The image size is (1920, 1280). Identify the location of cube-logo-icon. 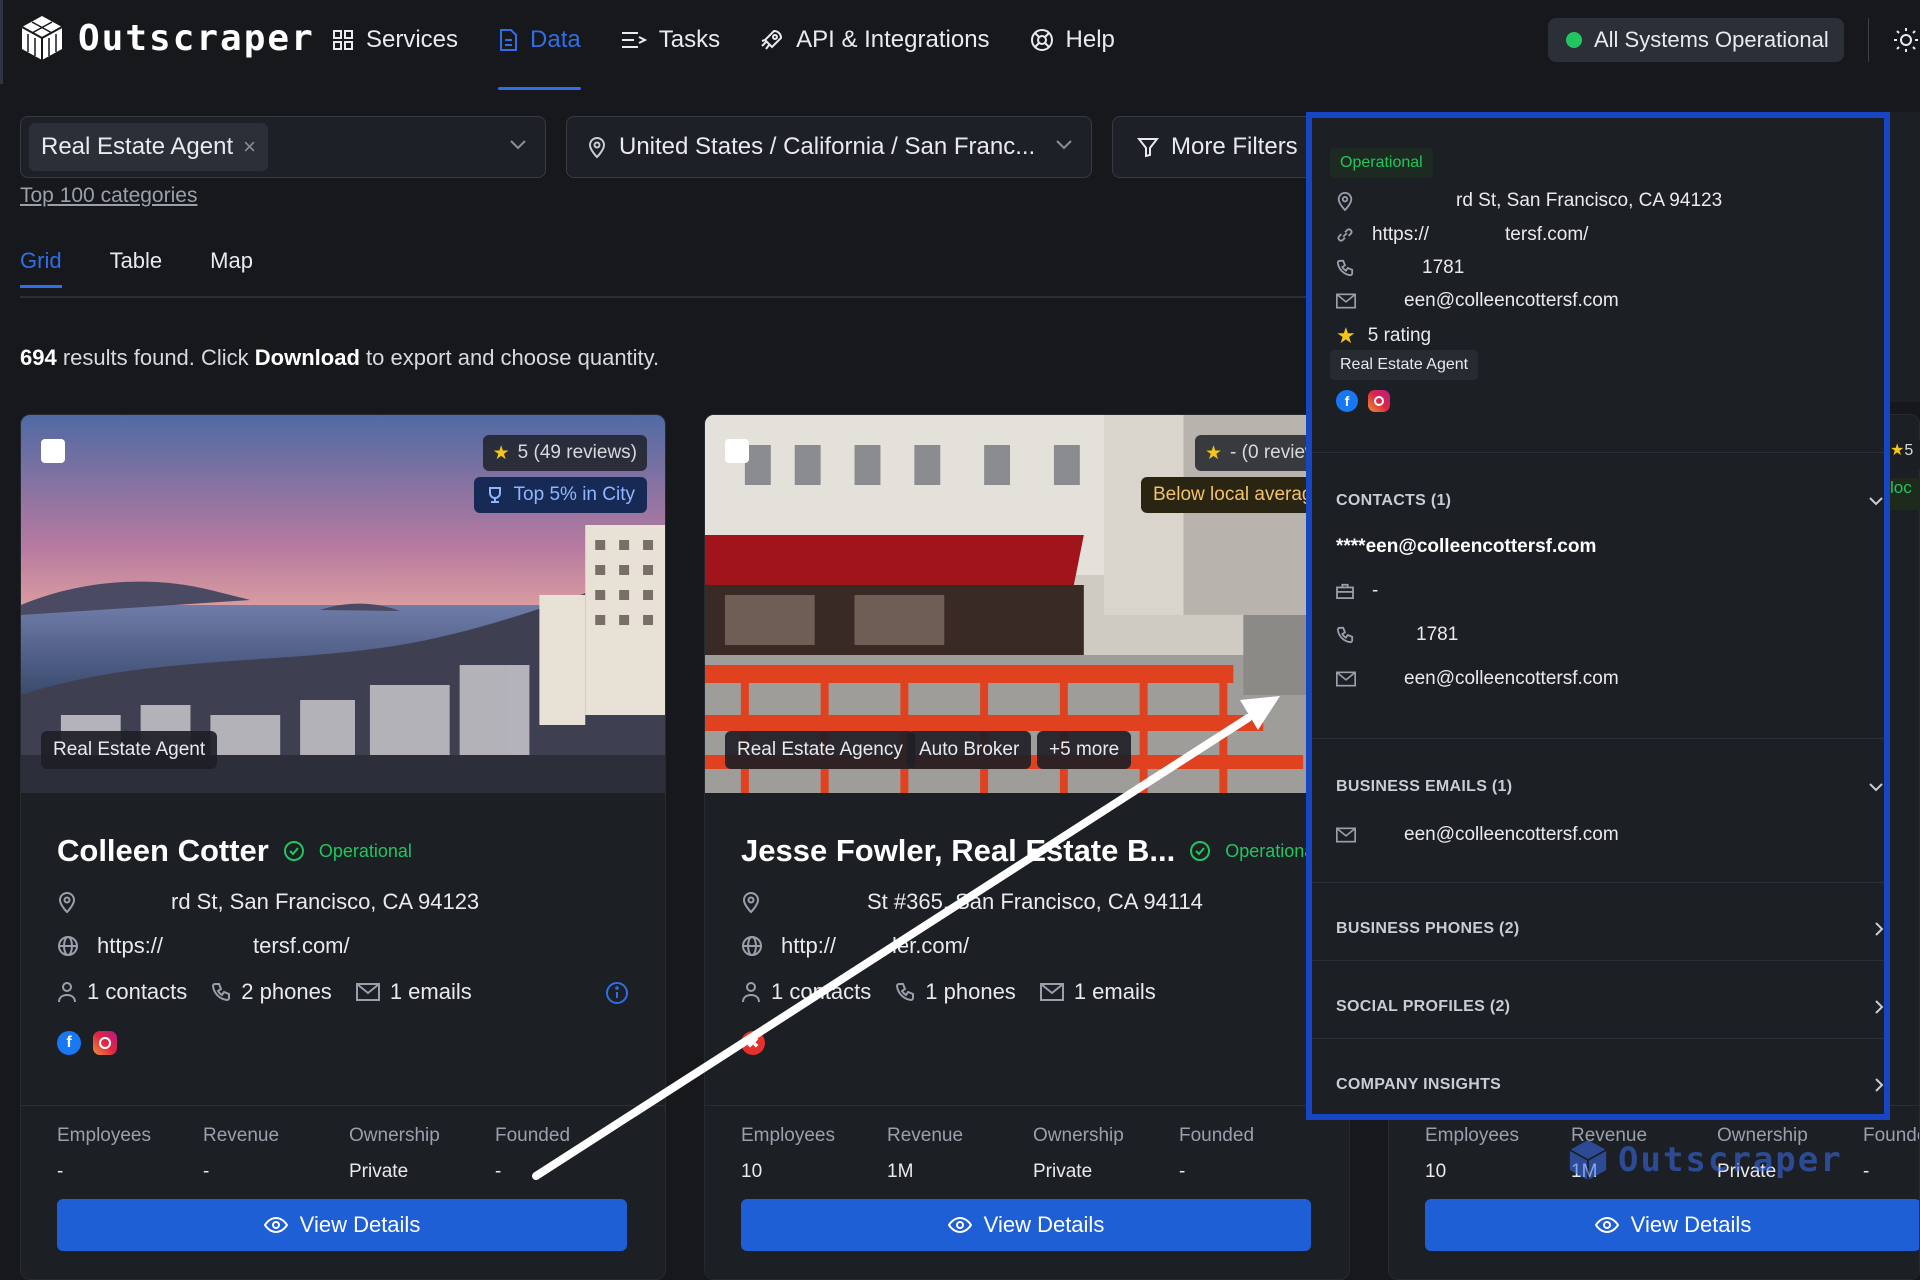
(42, 38).